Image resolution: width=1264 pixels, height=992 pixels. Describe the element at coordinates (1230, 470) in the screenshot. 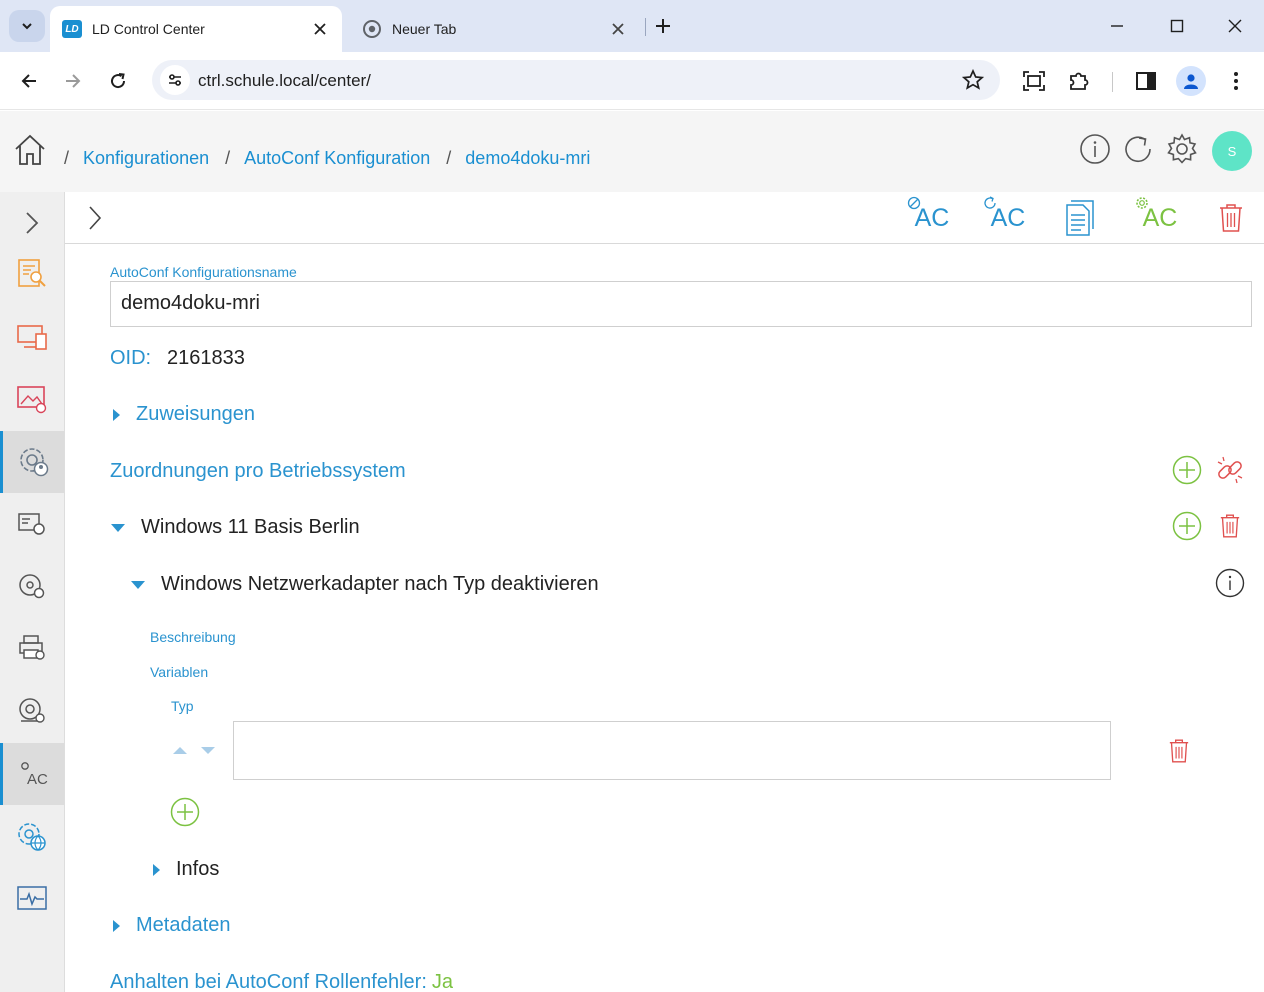

I see `link-button` at that location.